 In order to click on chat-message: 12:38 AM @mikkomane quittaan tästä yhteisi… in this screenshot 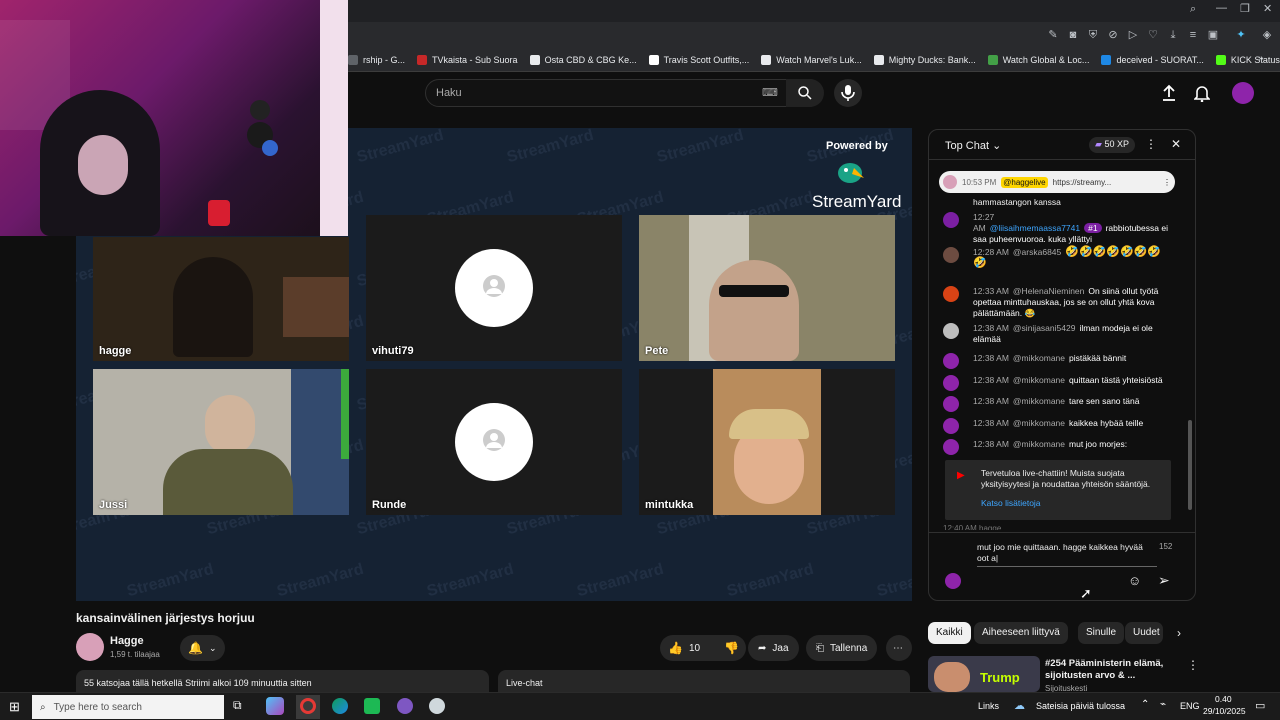, I will do `click(1058, 383)`.